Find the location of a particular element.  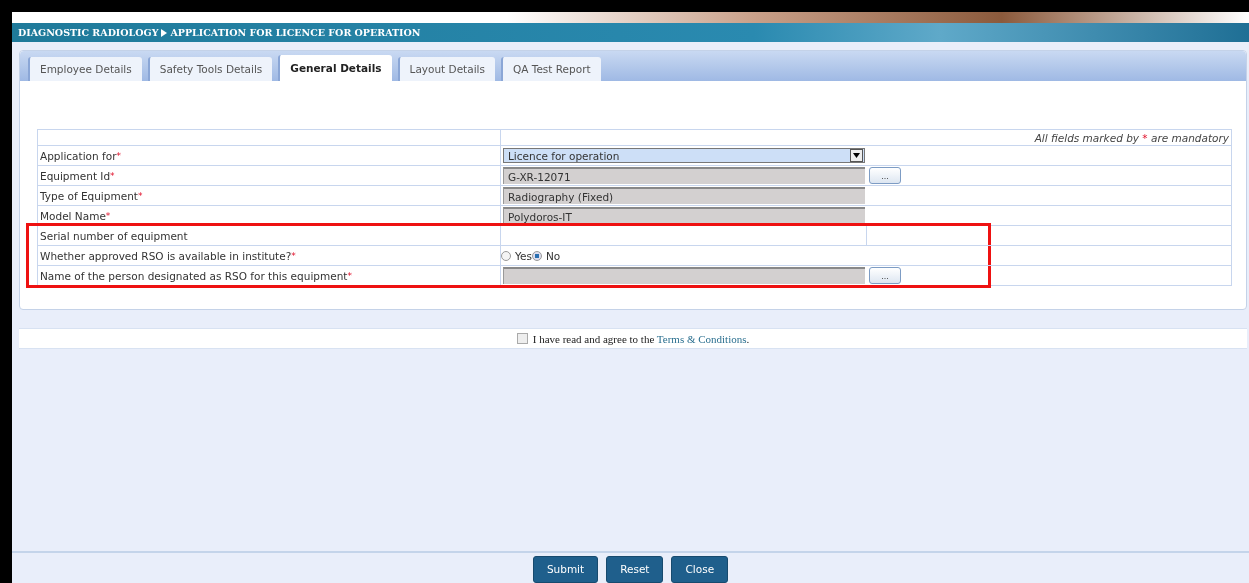

tab: Layout Details is located at coordinates (446, 69).